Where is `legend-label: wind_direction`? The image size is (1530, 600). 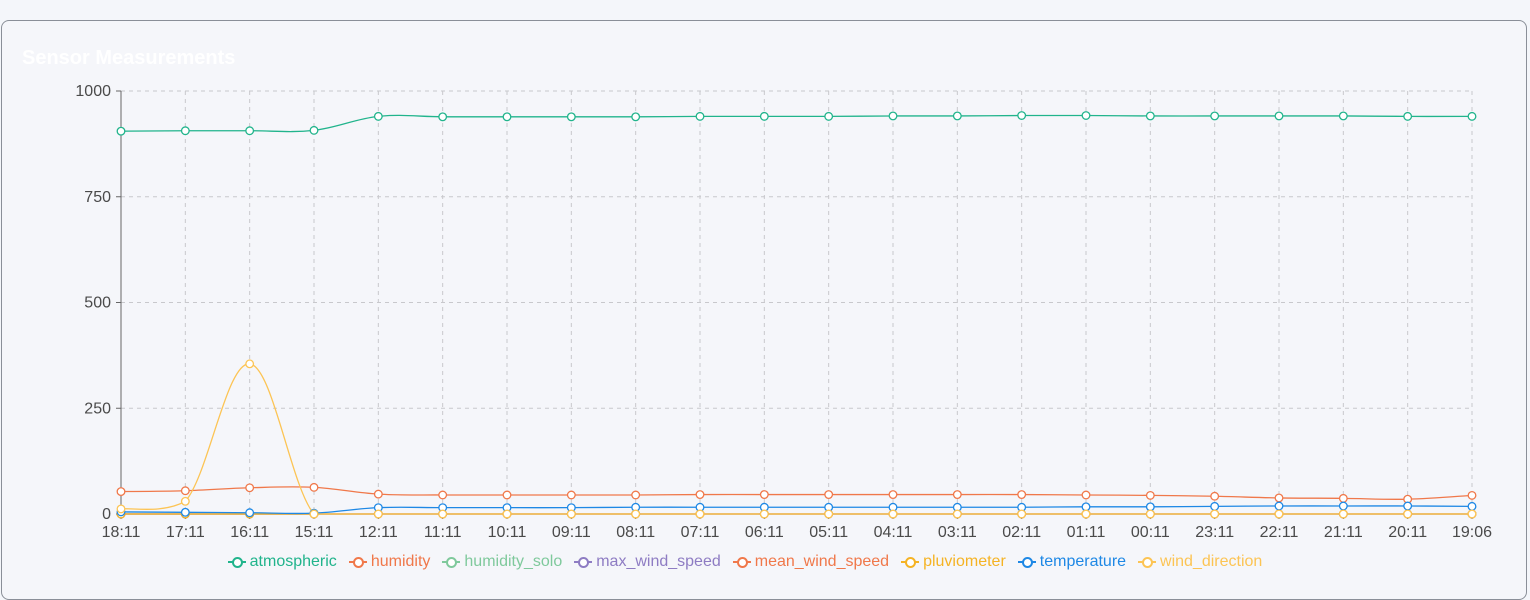
legend-label: wind_direction is located at coordinates (1211, 561).